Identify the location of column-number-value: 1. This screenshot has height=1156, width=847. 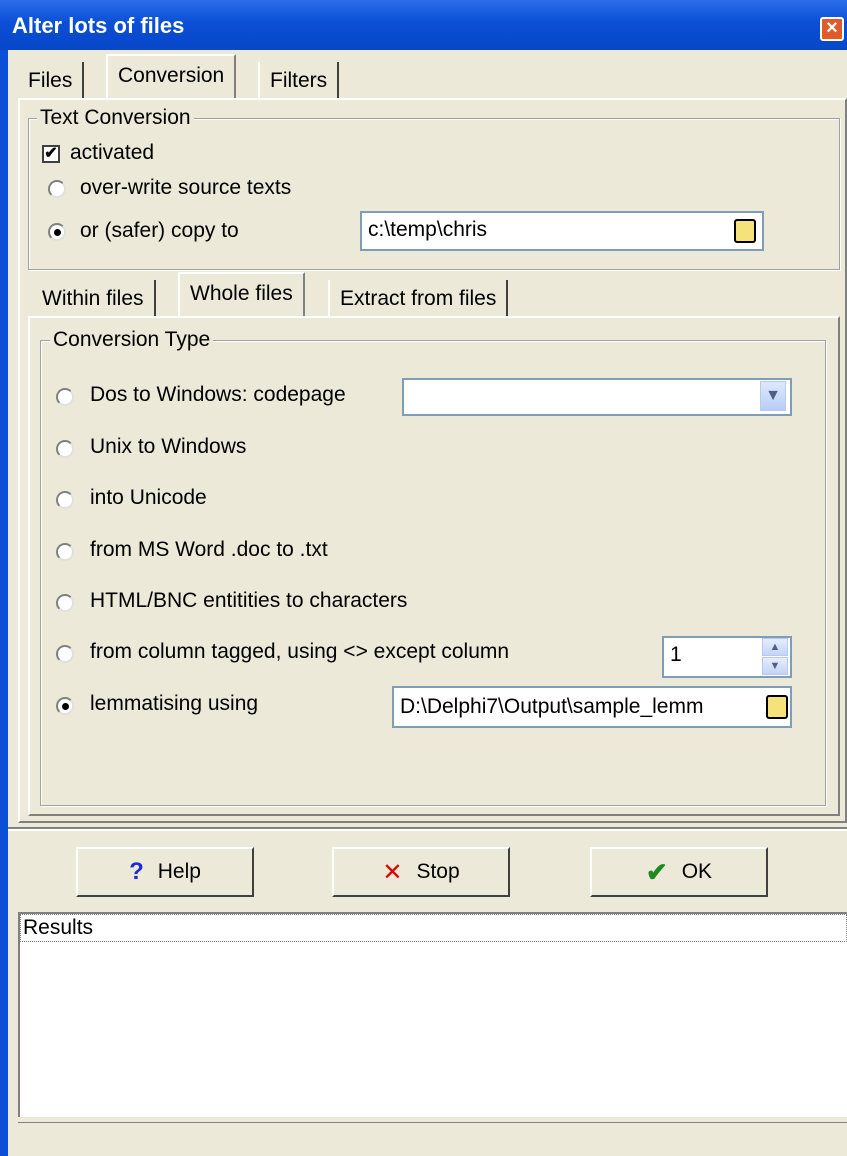
(676, 654).